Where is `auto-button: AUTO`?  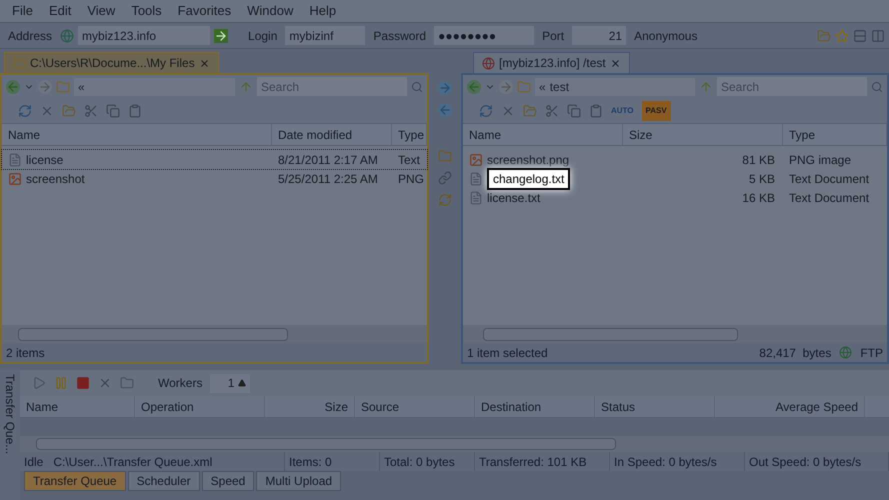 auto-button: AUTO is located at coordinates (622, 110).